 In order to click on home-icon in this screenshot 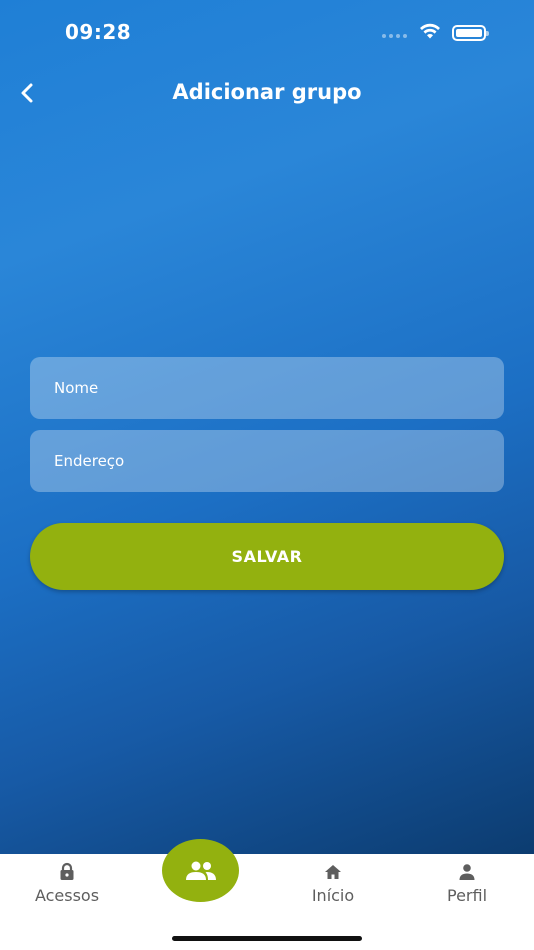, I will do `click(333, 872)`.